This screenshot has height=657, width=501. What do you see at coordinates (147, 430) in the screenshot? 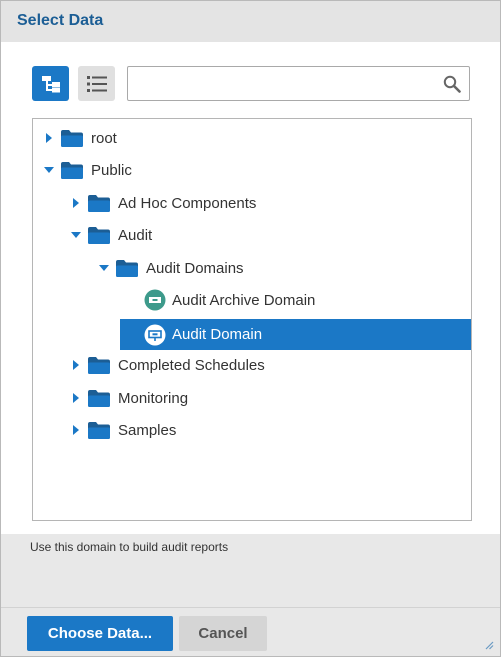
I see `tree-node-label: Samples` at bounding box center [147, 430].